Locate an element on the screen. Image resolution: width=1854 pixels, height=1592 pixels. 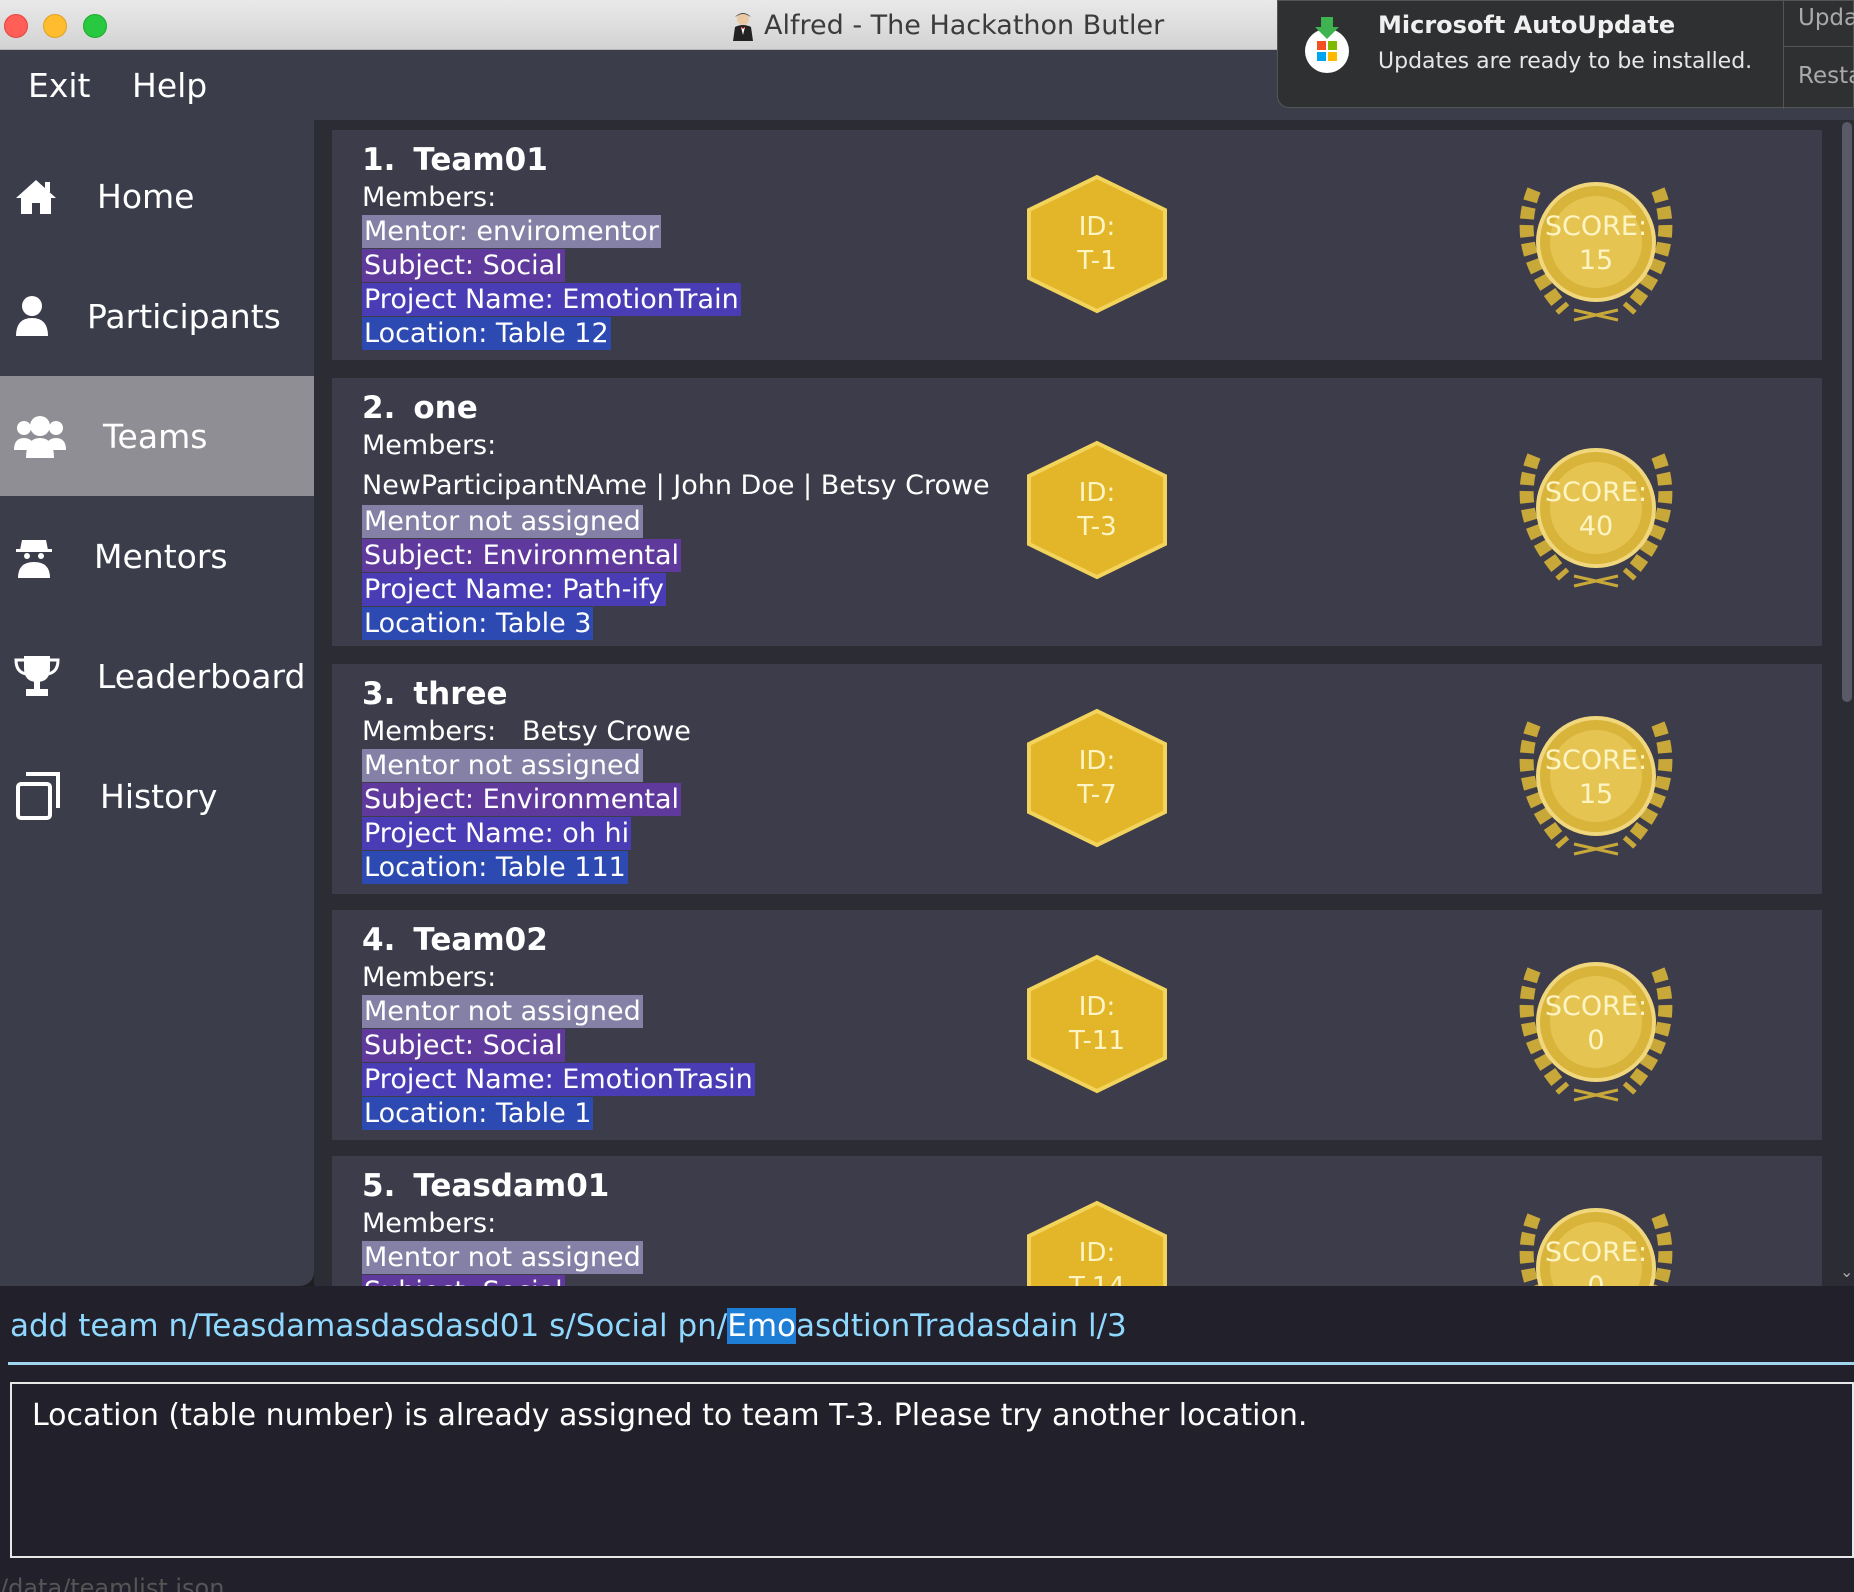
team-members-label: Members: Betsy Crowe is located at coordinates (526, 731).